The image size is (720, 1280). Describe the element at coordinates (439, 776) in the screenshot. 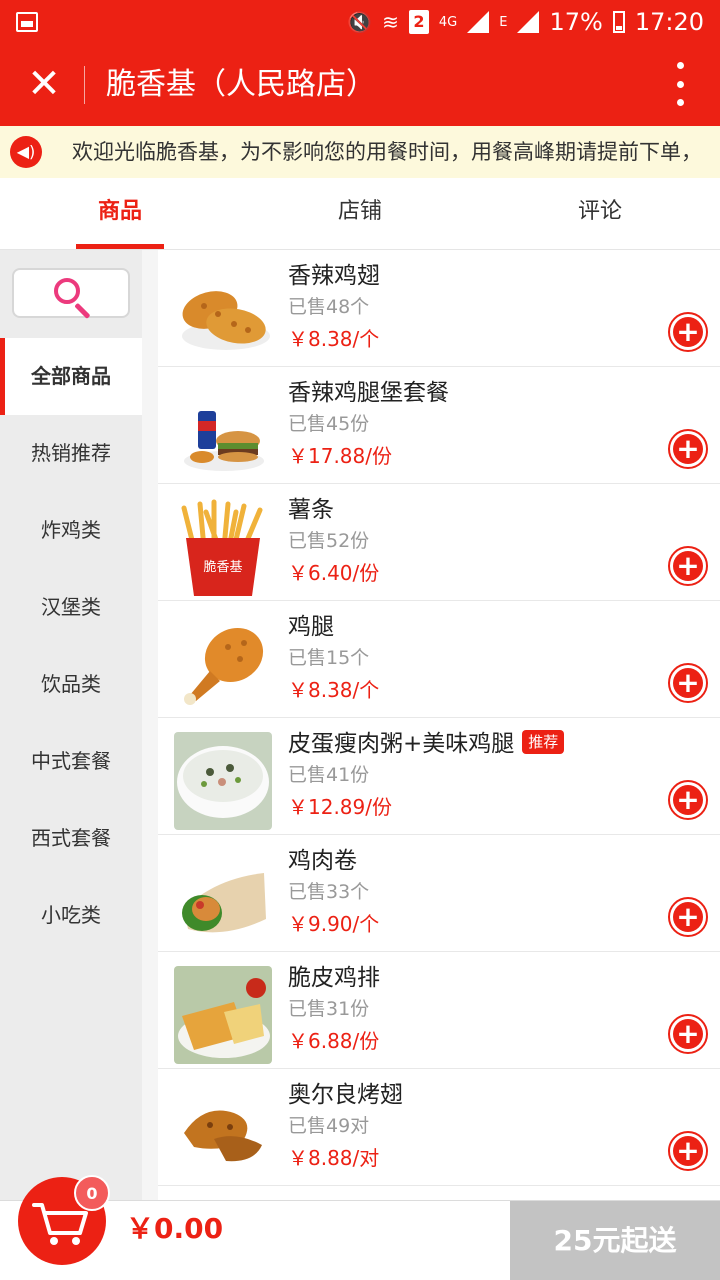

I see `product-item: 皮蛋瘦肉粥+美味鸡腿 推荐 已售41份 ￥12.89/份 +` at that location.